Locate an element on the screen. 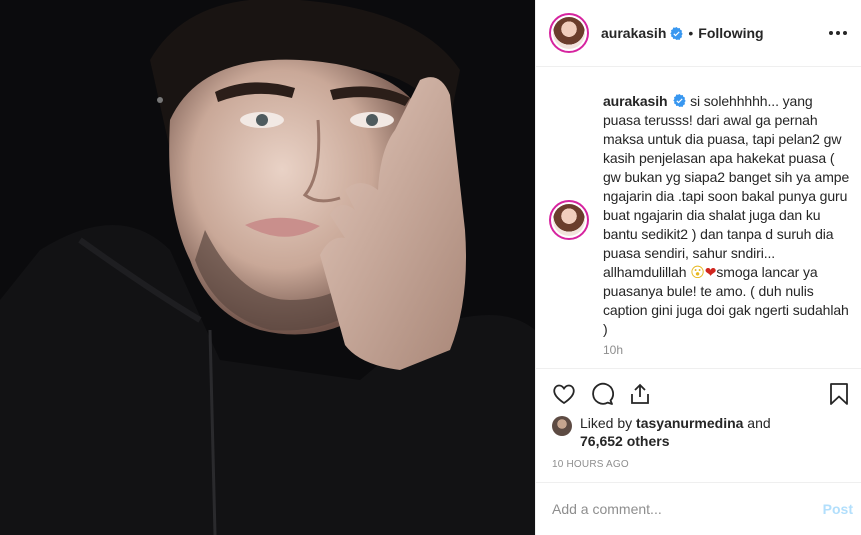 The width and height of the screenshot is (861, 535). post-timestamp: 10 HOURS AGO is located at coordinates (590, 464).